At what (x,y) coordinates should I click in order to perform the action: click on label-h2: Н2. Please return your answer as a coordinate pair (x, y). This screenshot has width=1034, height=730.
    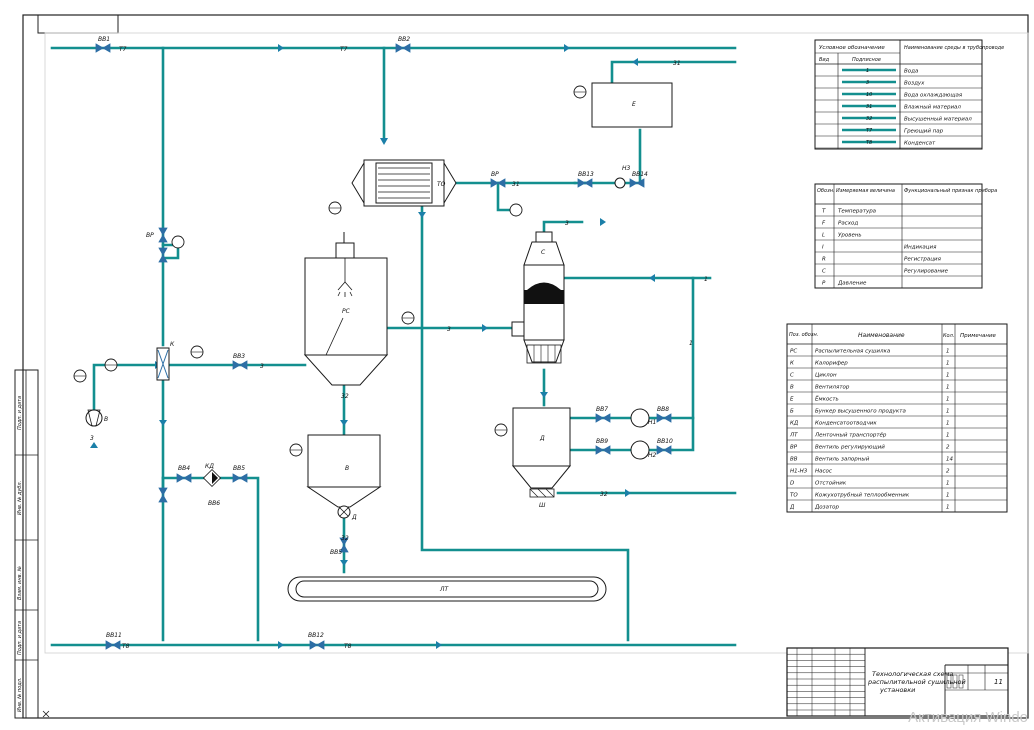
    Looking at the image, I should click on (652, 455).